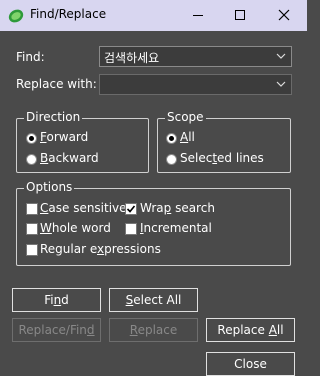 The image size is (320, 376). Describe the element at coordinates (250, 364) in the screenshot. I see `close-button: Close` at that location.